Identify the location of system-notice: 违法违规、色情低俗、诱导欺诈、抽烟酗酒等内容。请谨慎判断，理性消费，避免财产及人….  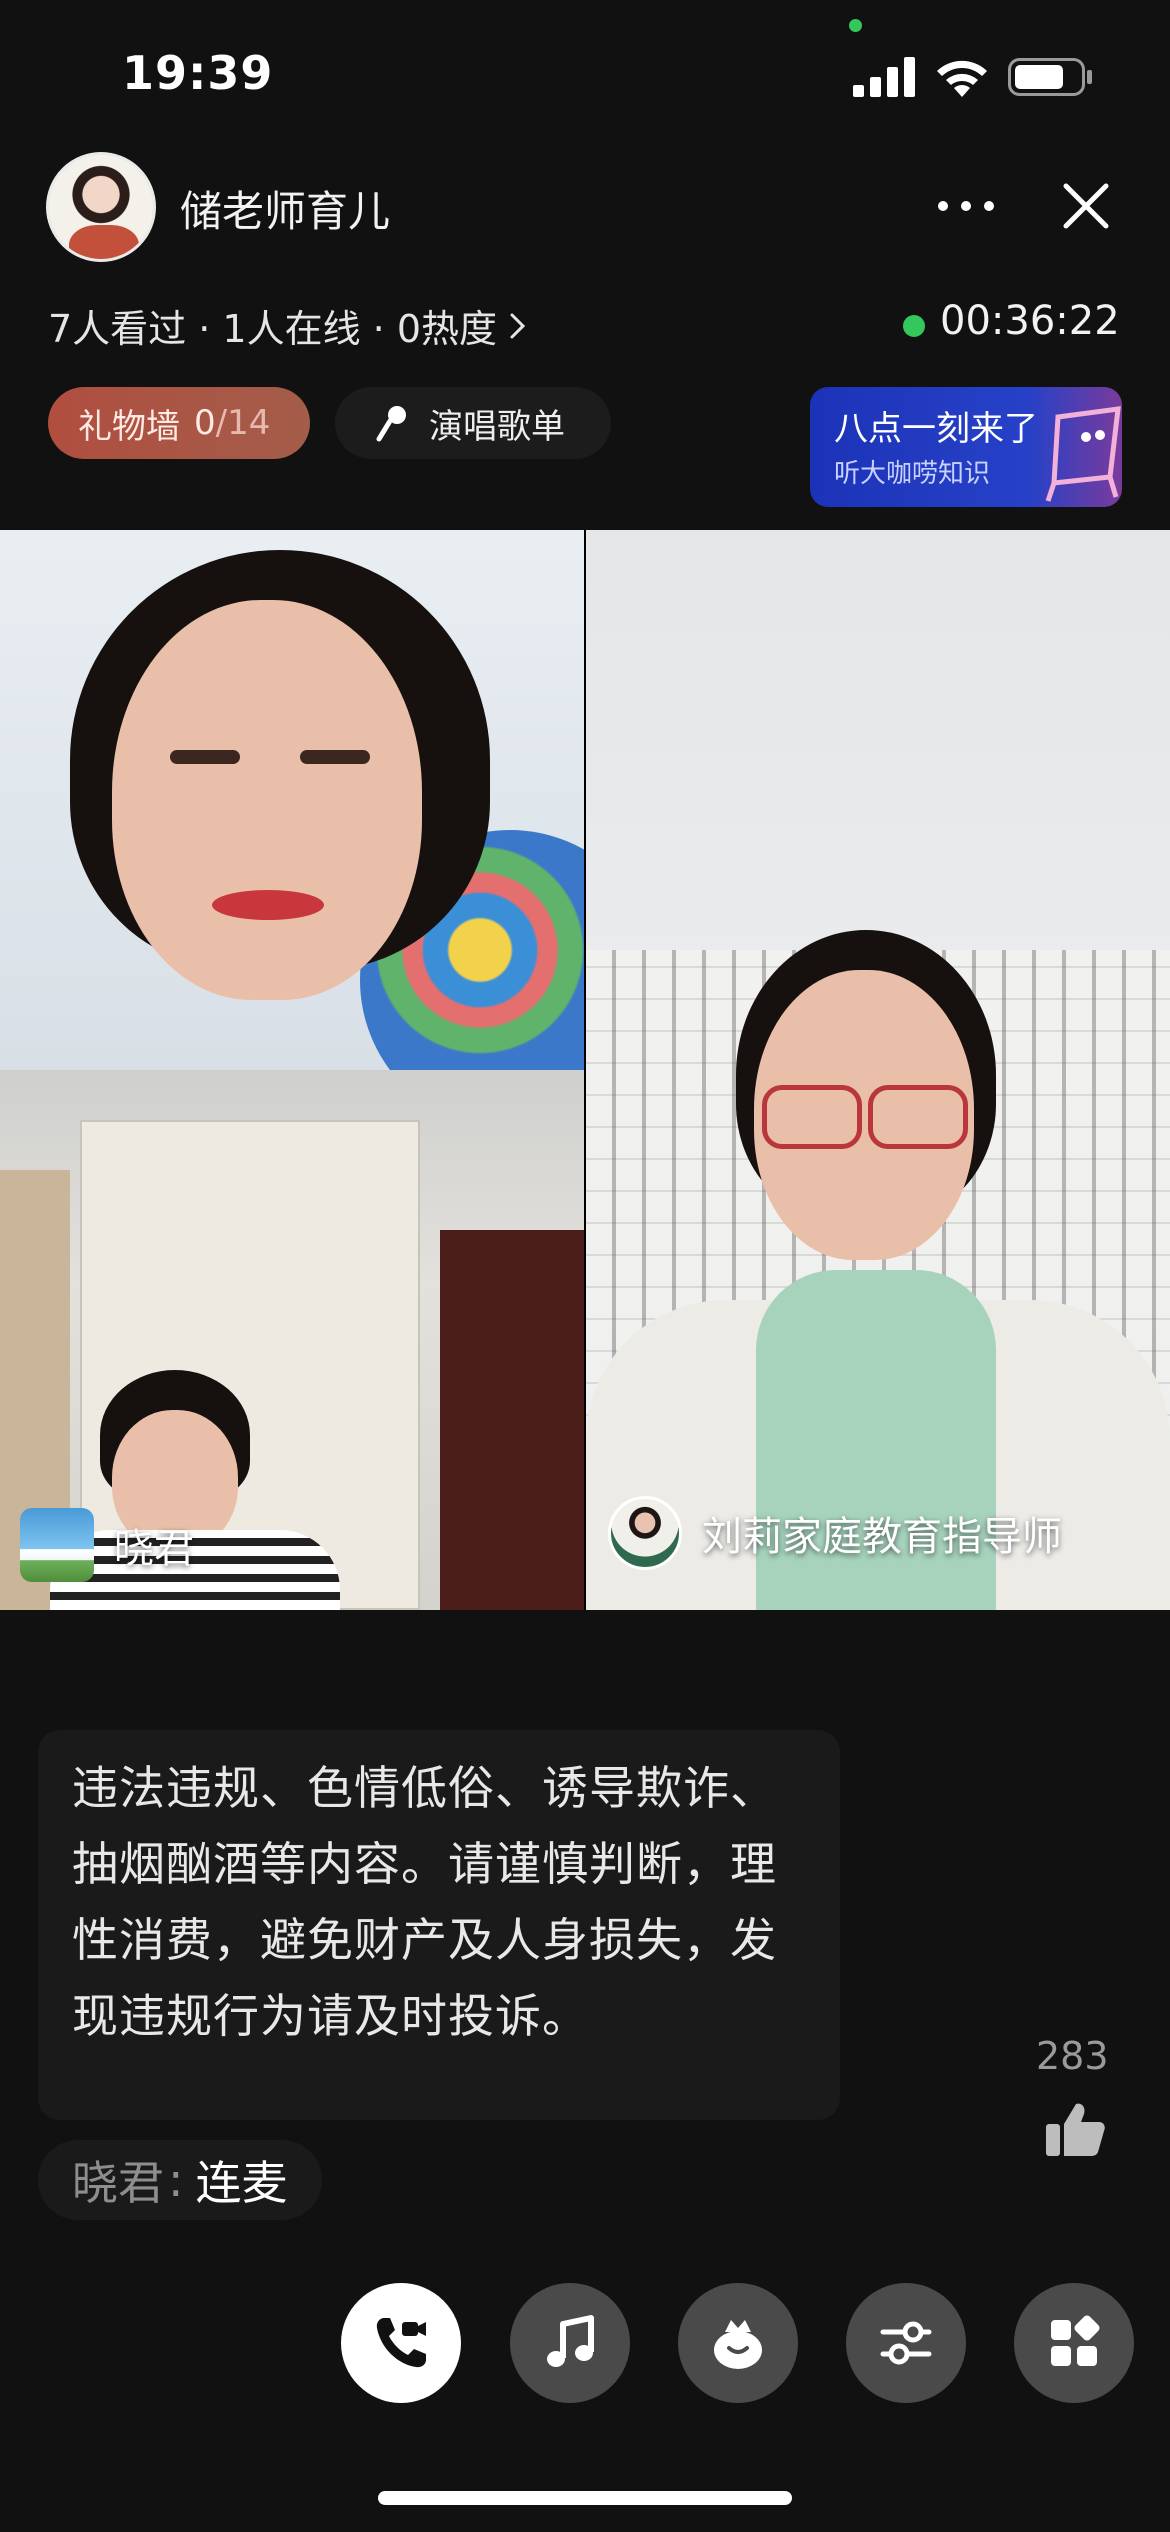
(439, 1925).